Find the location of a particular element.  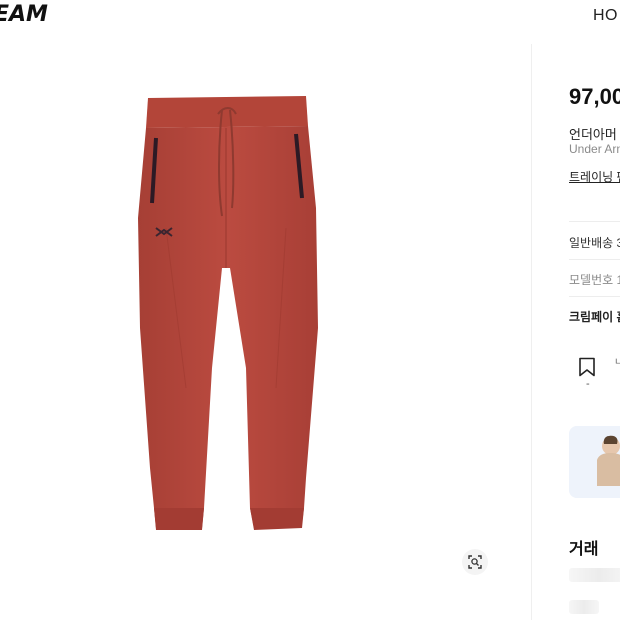

promo-model-image is located at coordinates (594, 462).